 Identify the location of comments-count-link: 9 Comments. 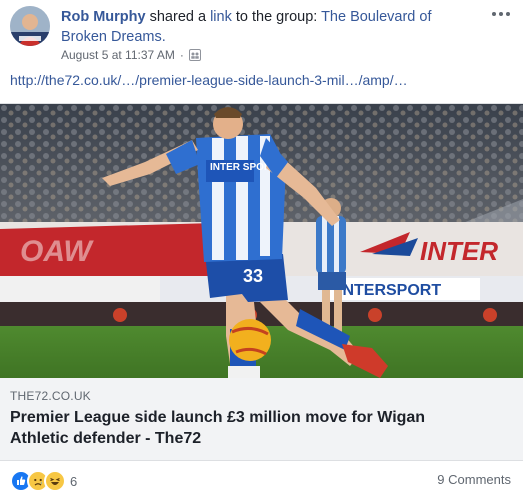
(474, 479).